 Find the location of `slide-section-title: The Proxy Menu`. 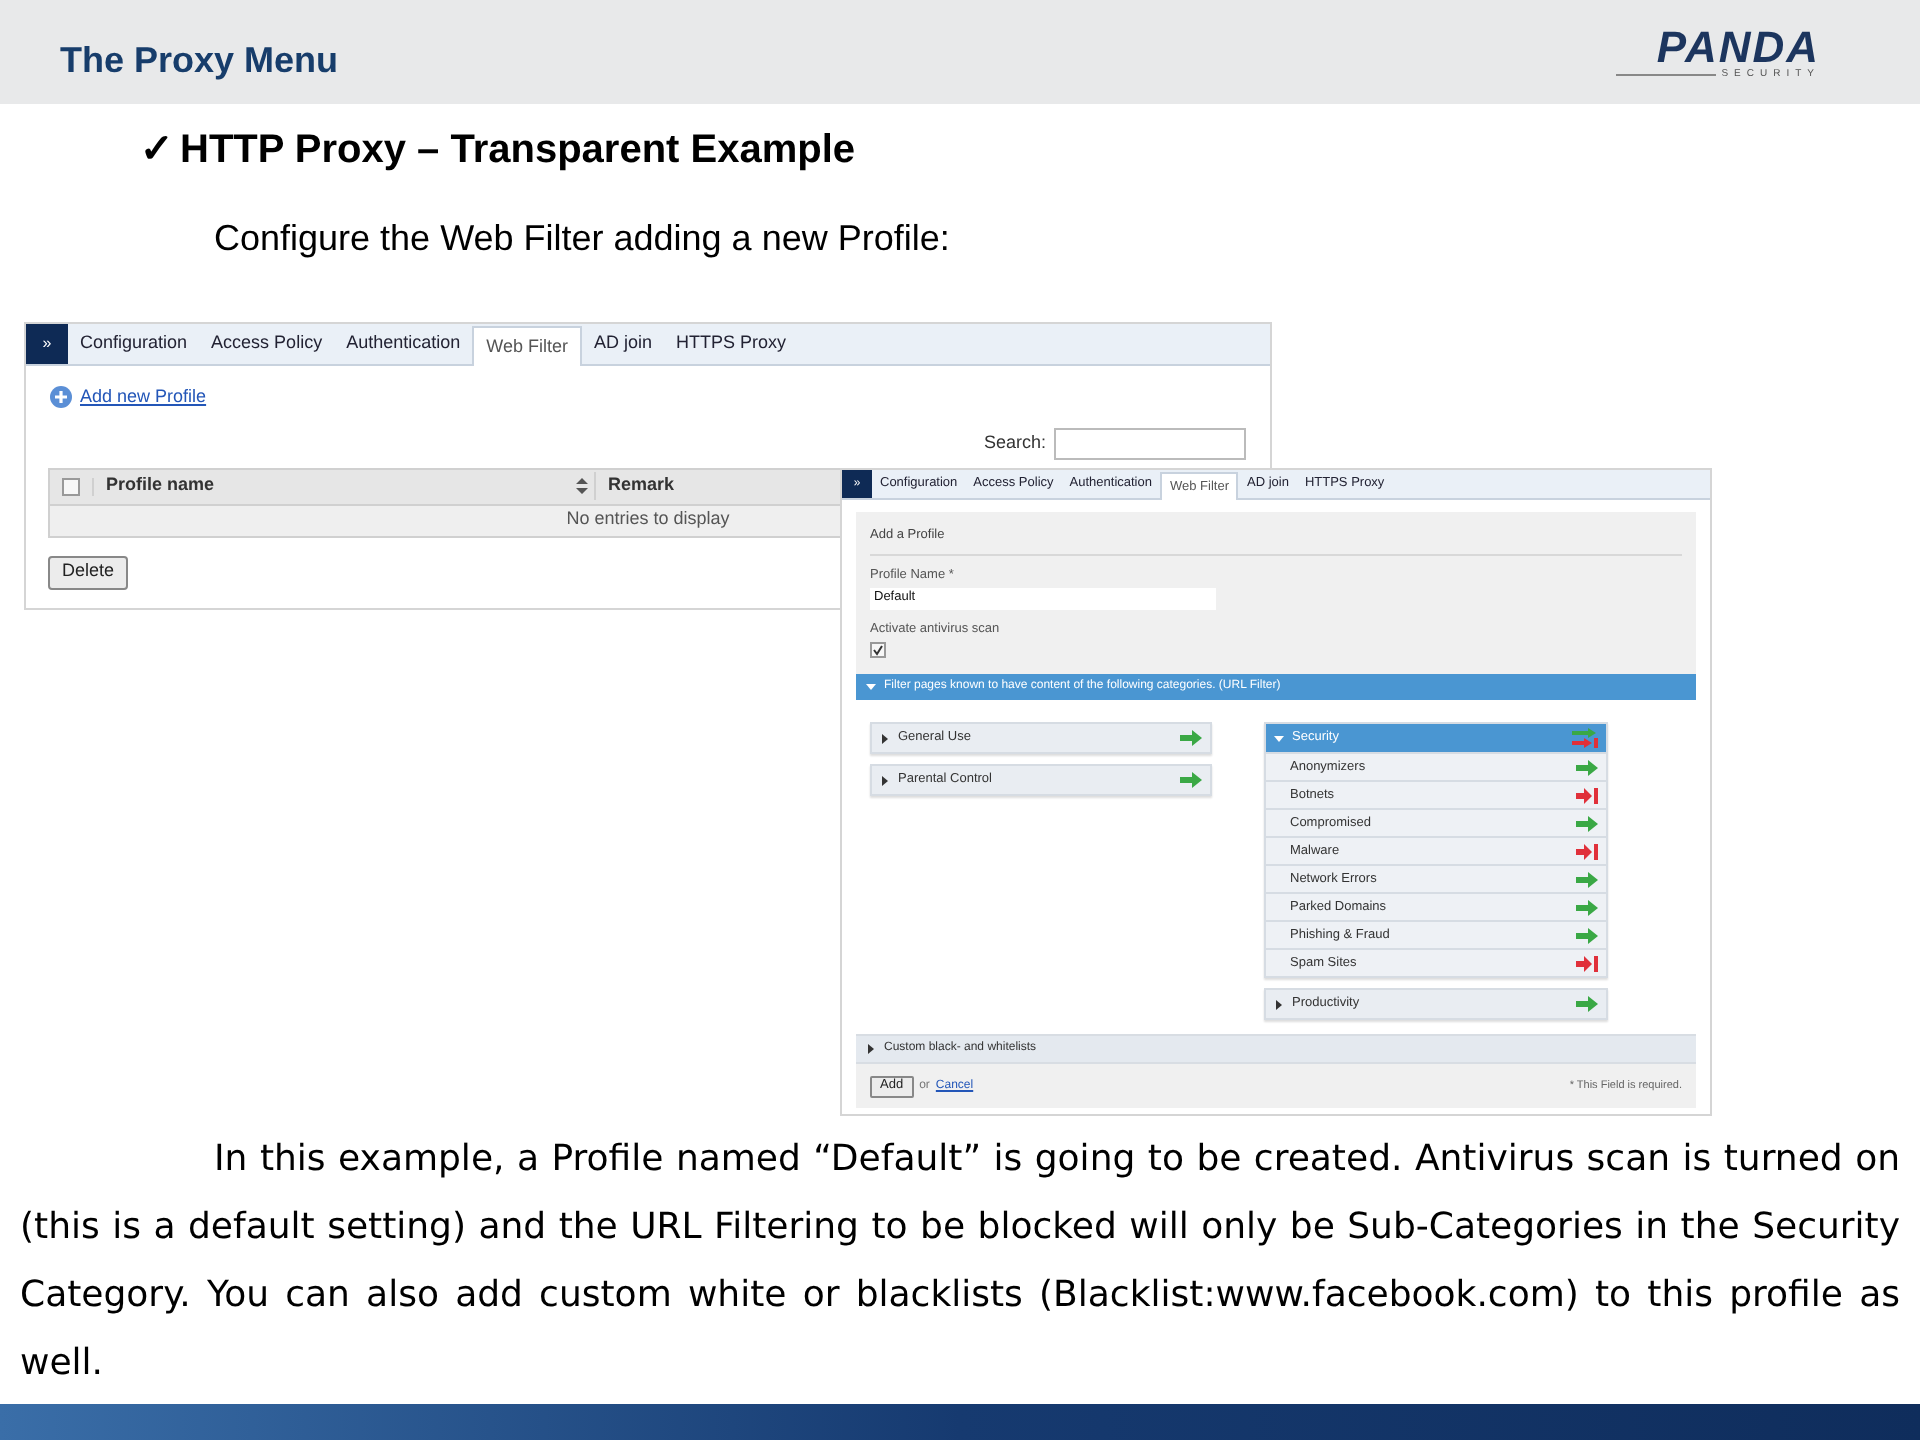

slide-section-title: The Proxy Menu is located at coordinates (199, 61).